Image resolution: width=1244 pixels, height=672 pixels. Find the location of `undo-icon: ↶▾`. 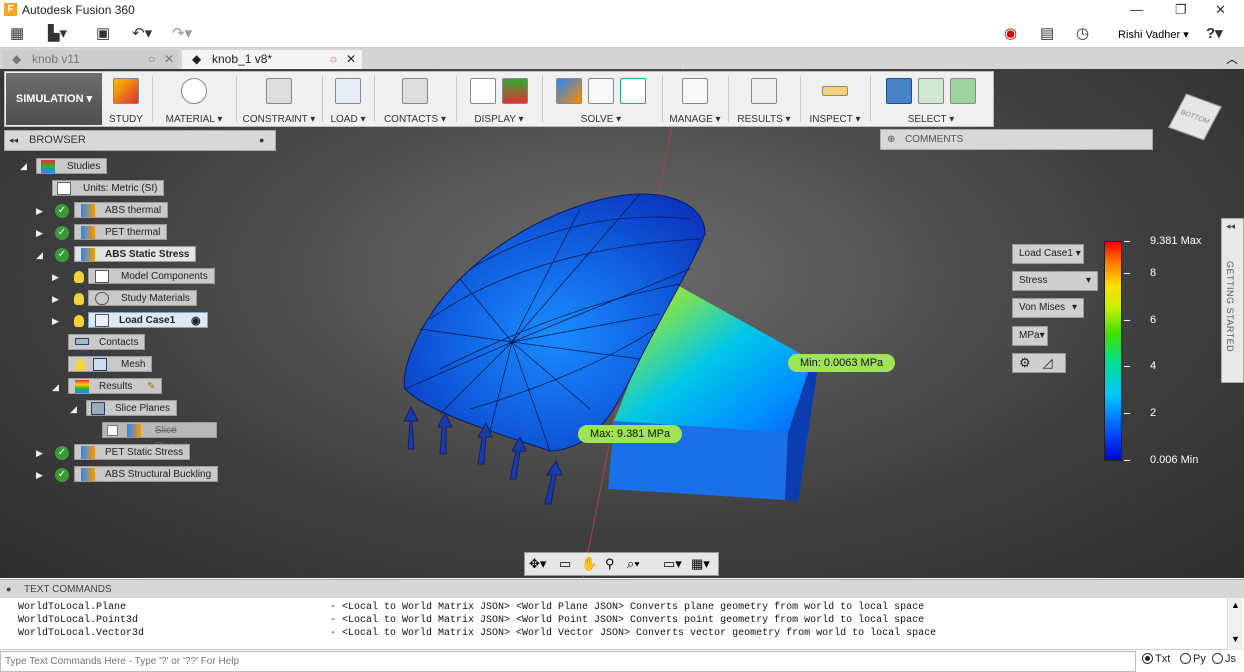

undo-icon: ↶▾ is located at coordinates (142, 34).